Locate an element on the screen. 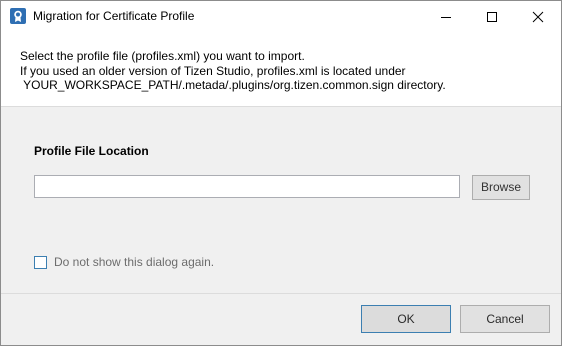  profile-file-location-label: Profile File Location is located at coordinates (91, 151).